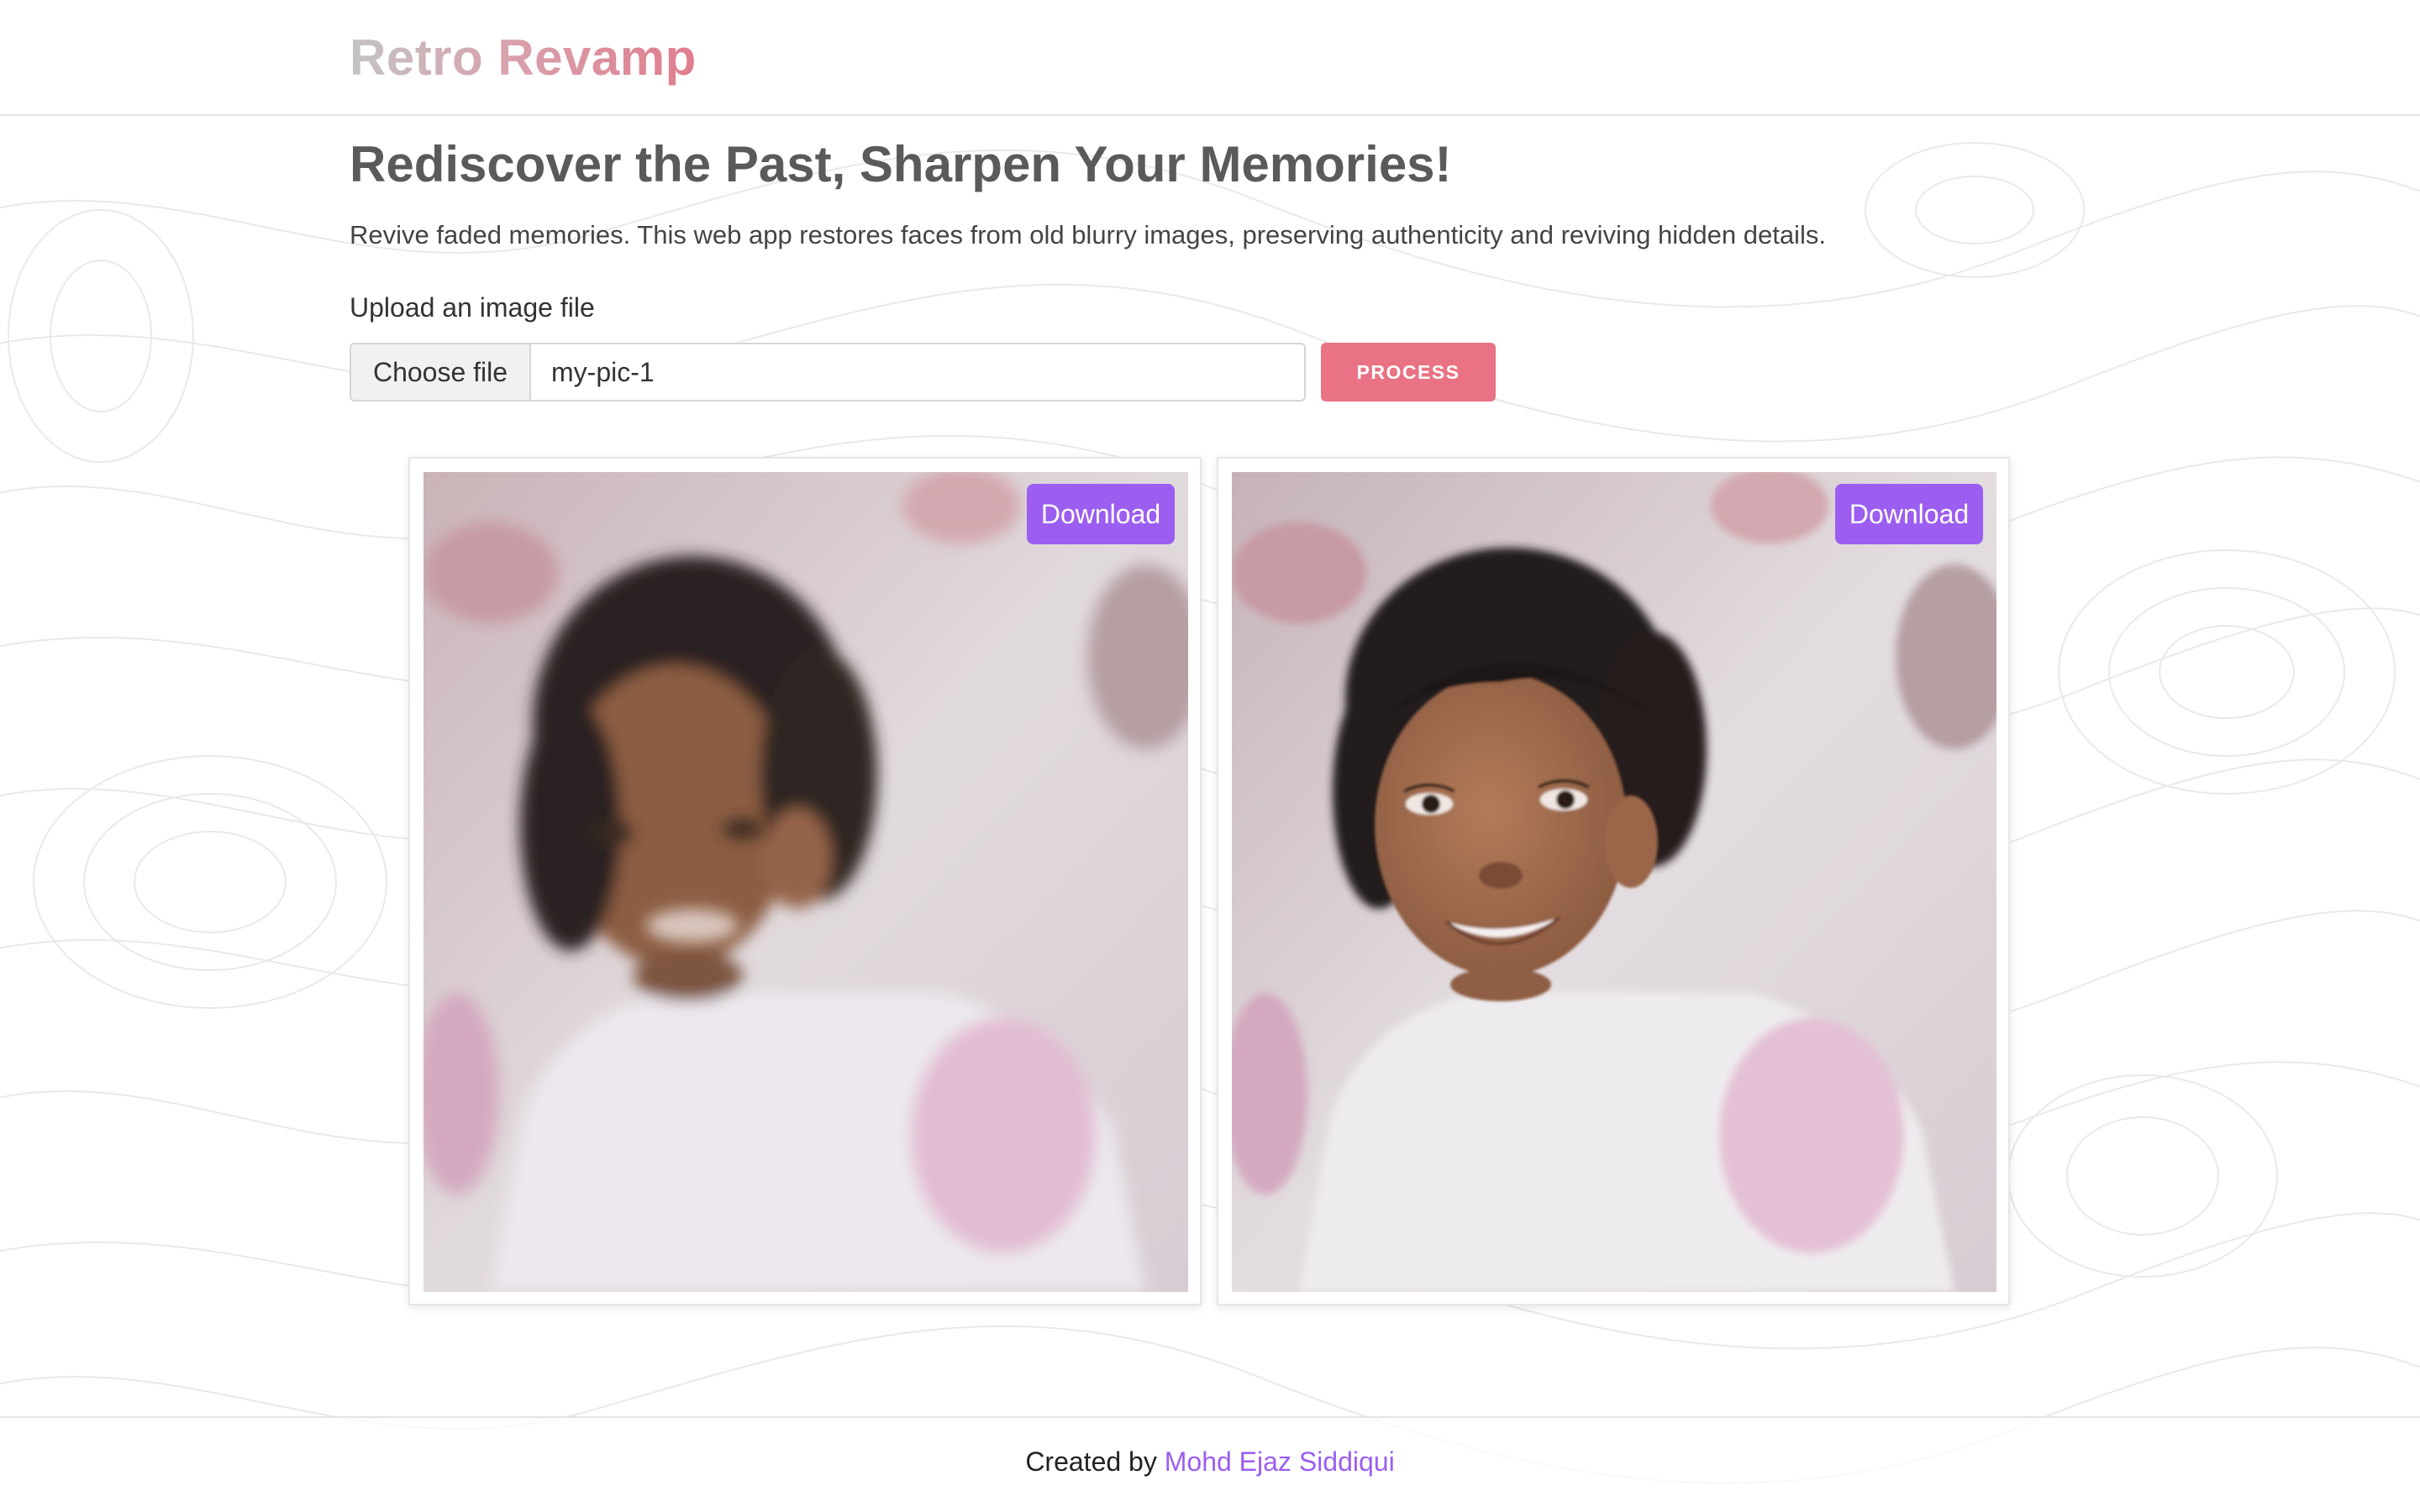 This screenshot has height=1512, width=2420. Describe the element at coordinates (828, 372) in the screenshot. I see `file-input: Choose file my-pic-1` at that location.